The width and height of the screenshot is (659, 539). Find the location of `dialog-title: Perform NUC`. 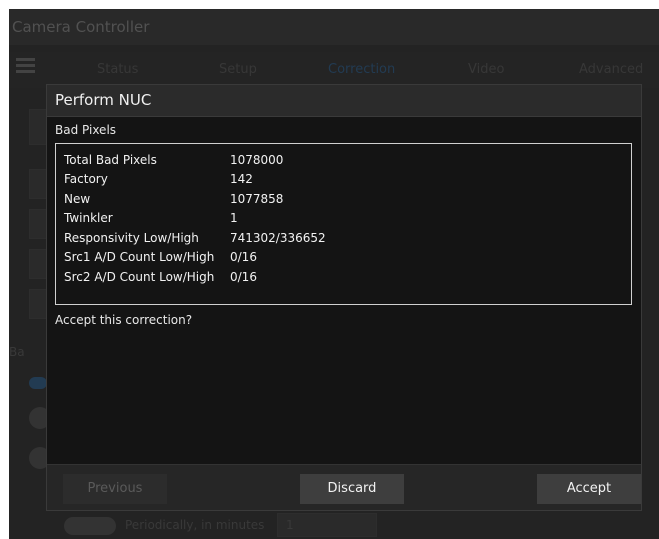

dialog-title: Perform NUC is located at coordinates (344, 101).